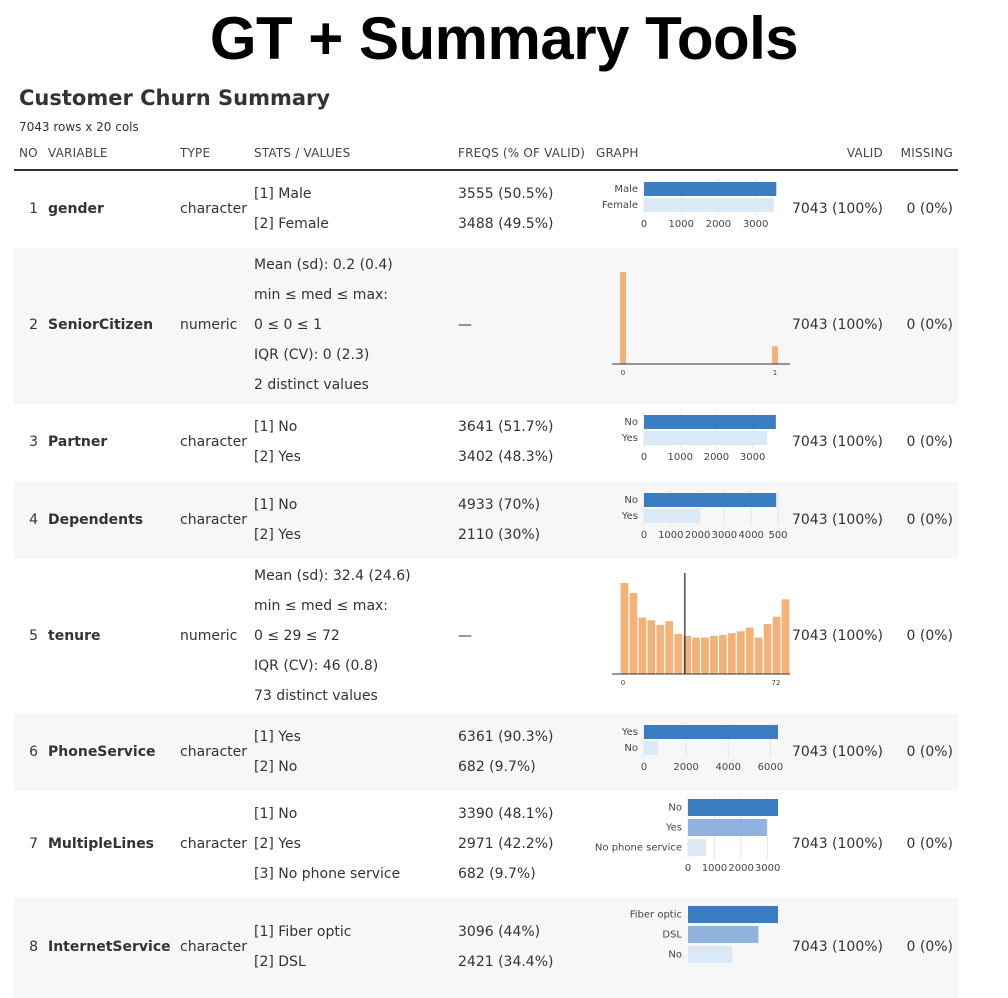  What do you see at coordinates (276, 766) in the screenshot?
I see `stats-line: [2] No` at bounding box center [276, 766].